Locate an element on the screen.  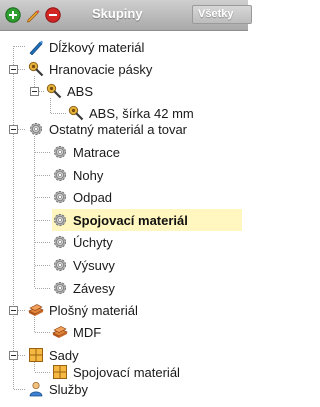
tree-item-label: Služby is located at coordinates (69, 389).